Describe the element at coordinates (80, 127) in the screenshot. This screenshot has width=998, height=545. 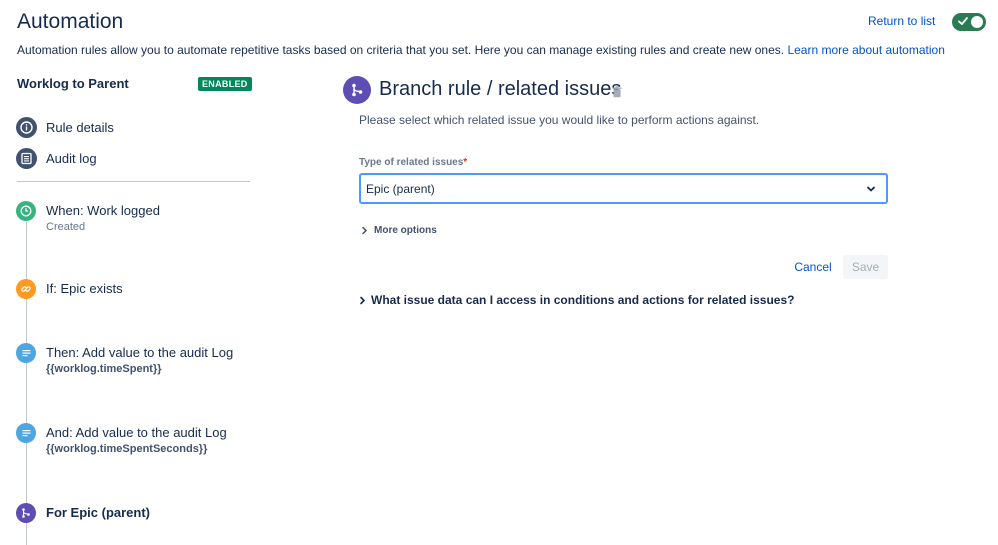
I see `sidebar-item-label: Rule details` at that location.